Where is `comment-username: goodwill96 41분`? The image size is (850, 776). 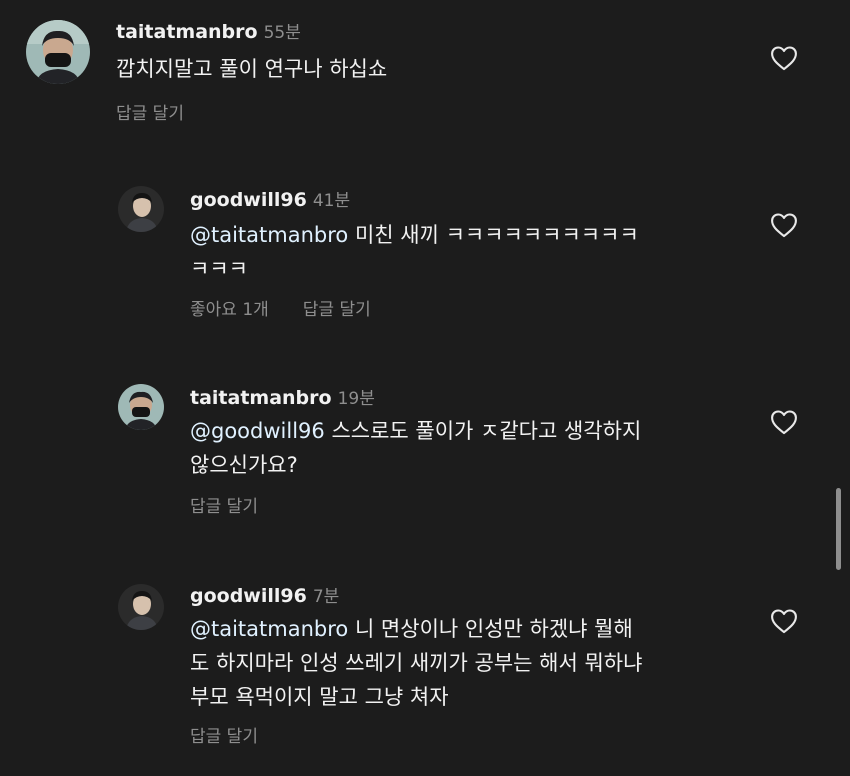 comment-username: goodwill96 41분 is located at coordinates (270, 198).